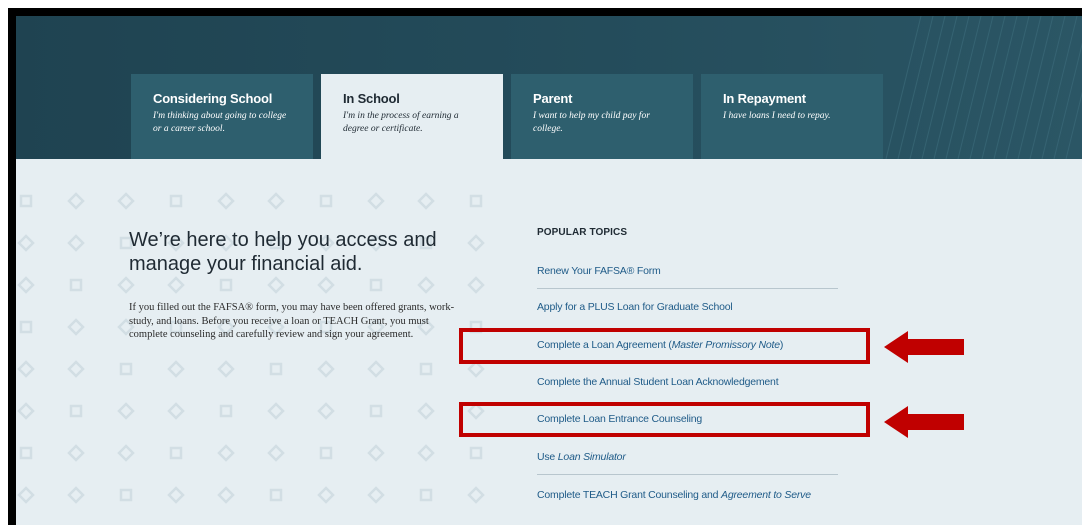  What do you see at coordinates (591, 457) in the screenshot?
I see `topic-link-italic: Loan Simulator` at bounding box center [591, 457].